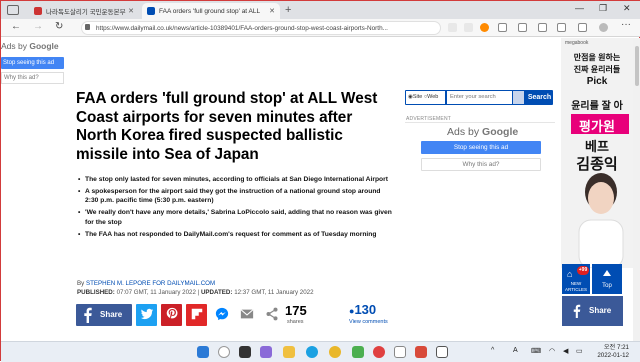 The width and height of the screenshot is (640, 362). What do you see at coordinates (542, 27) in the screenshot?
I see `favorites-icon` at bounding box center [542, 27].